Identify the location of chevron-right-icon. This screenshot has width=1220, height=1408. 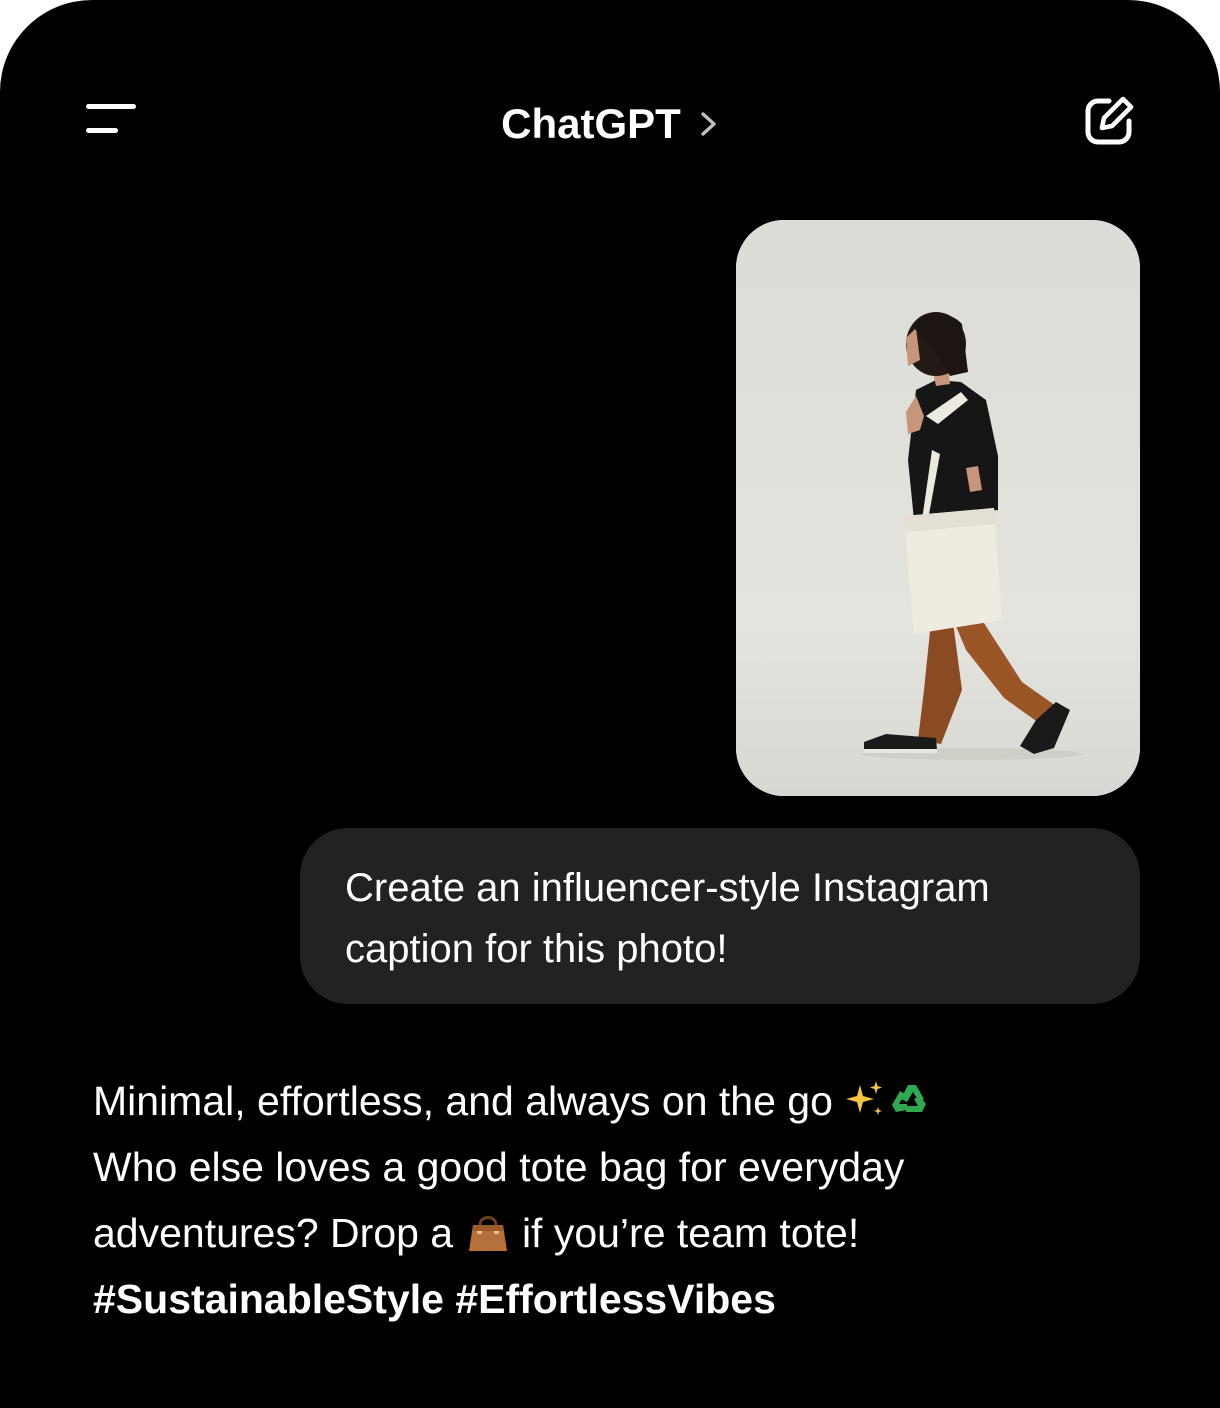
(708, 124).